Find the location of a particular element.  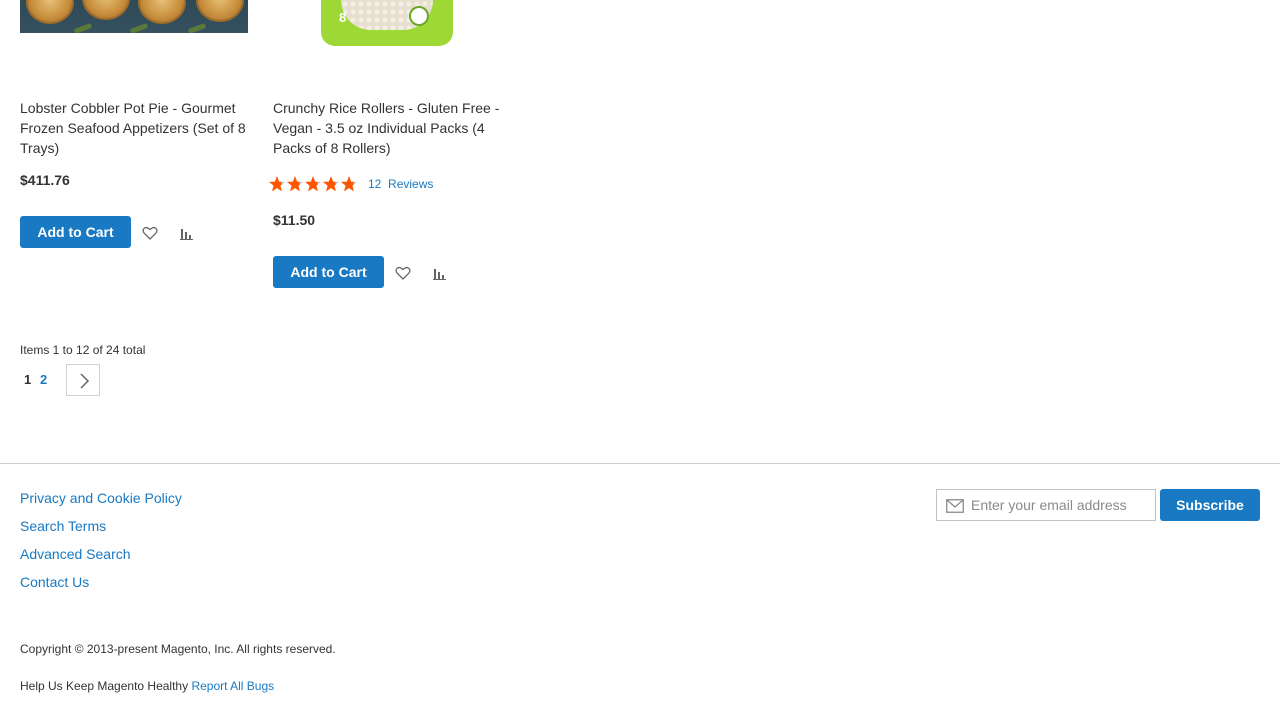

product-image-pot-pie is located at coordinates (134, 16).